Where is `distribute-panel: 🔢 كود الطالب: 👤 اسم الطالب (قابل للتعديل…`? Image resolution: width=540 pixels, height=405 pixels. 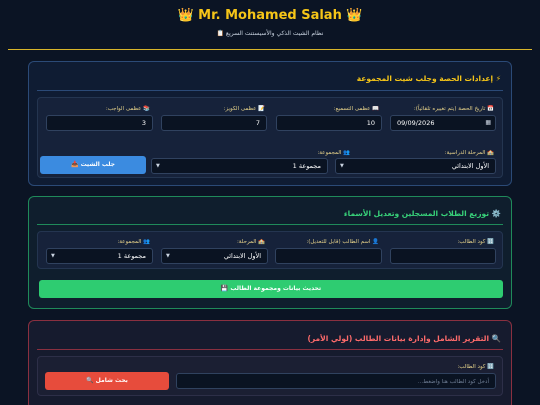
distribute-panel: 🔢 كود الطالب: 👤 اسم الطالب (قابل للتعديل… is located at coordinates (270, 250).